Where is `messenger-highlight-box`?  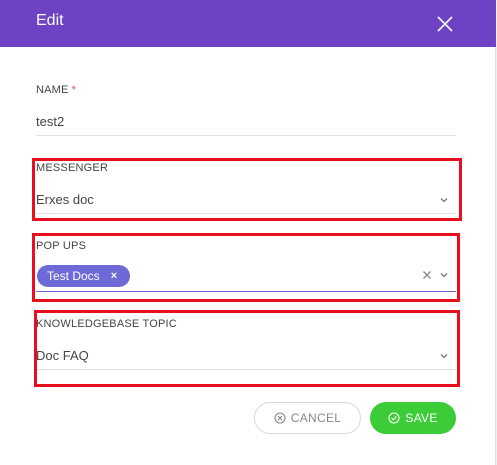
messenger-highlight-box is located at coordinates (247, 189).